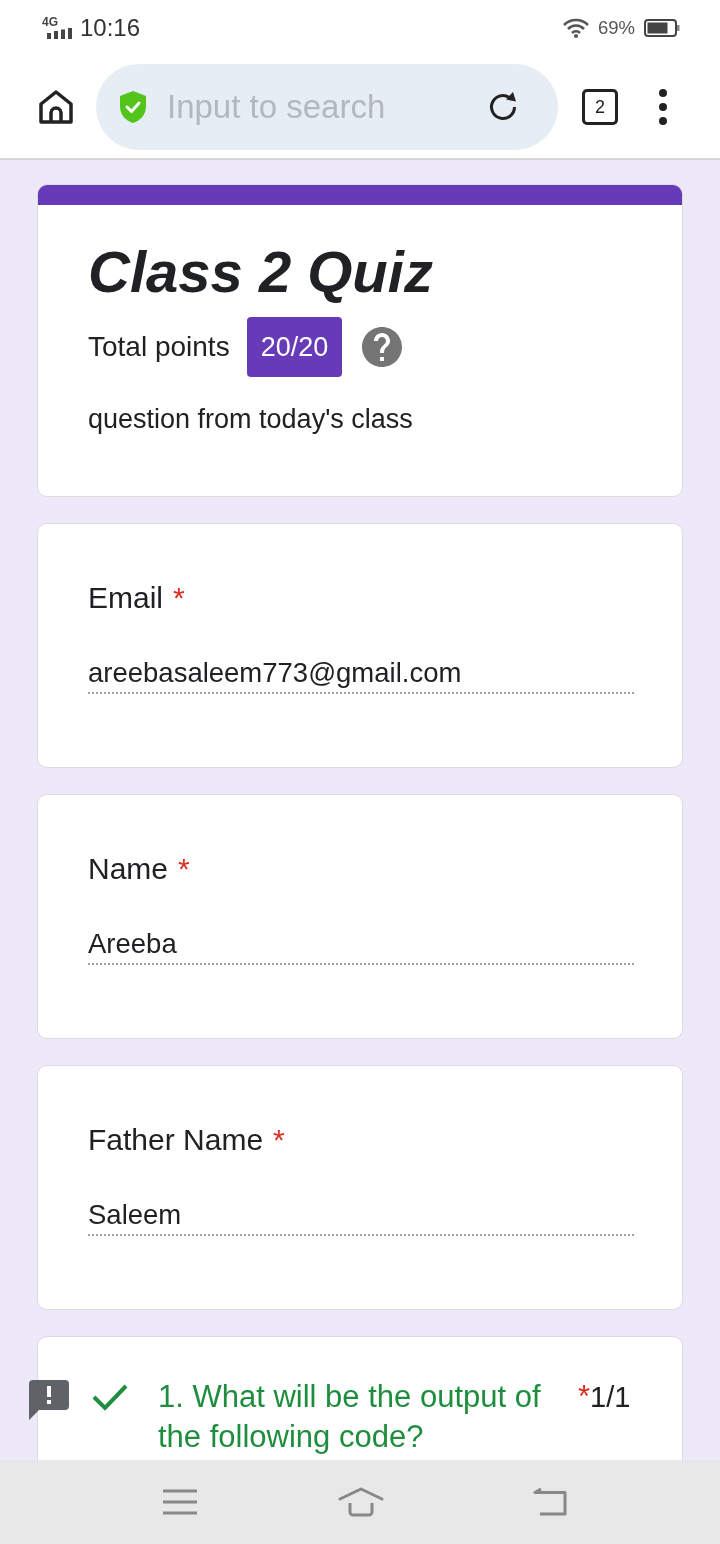 The width and height of the screenshot is (720, 1544). What do you see at coordinates (110, 28) in the screenshot?
I see `clock: 10:16` at bounding box center [110, 28].